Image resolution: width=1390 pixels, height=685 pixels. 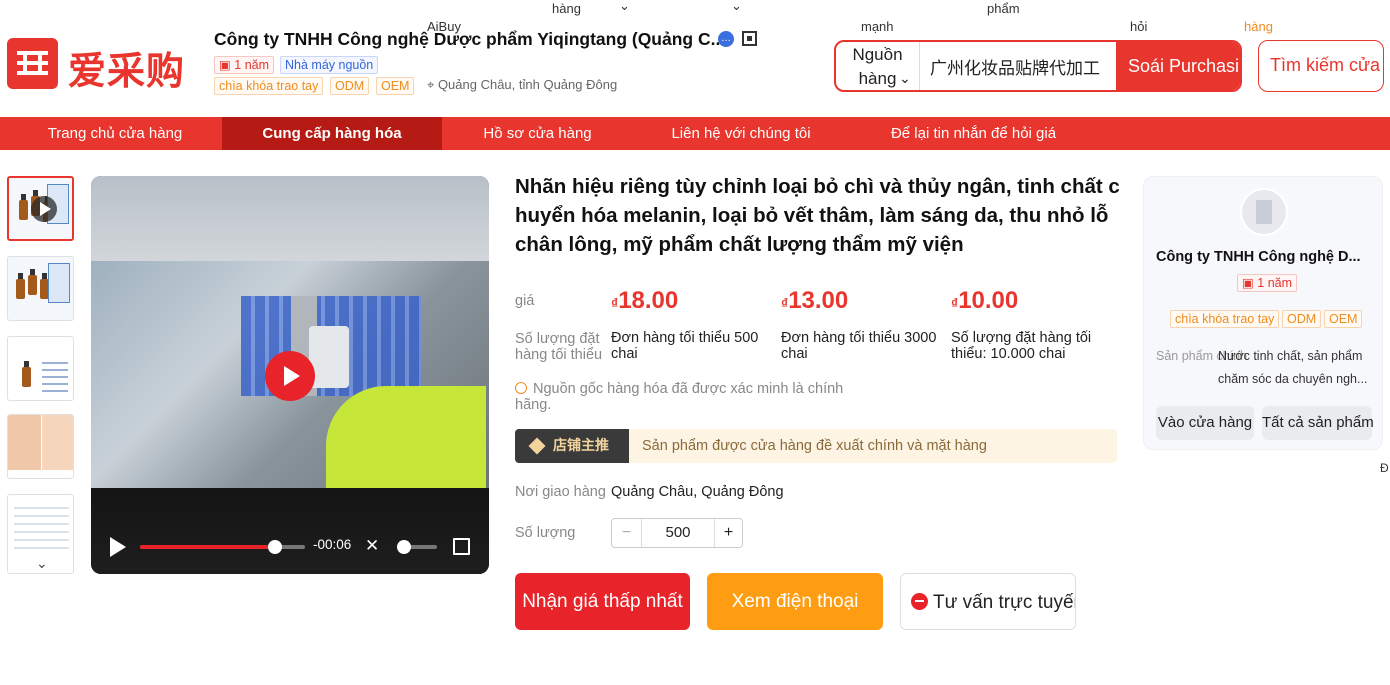 I want to click on source-factory-badge: Nhà máy nguồn, so click(x=329, y=65).